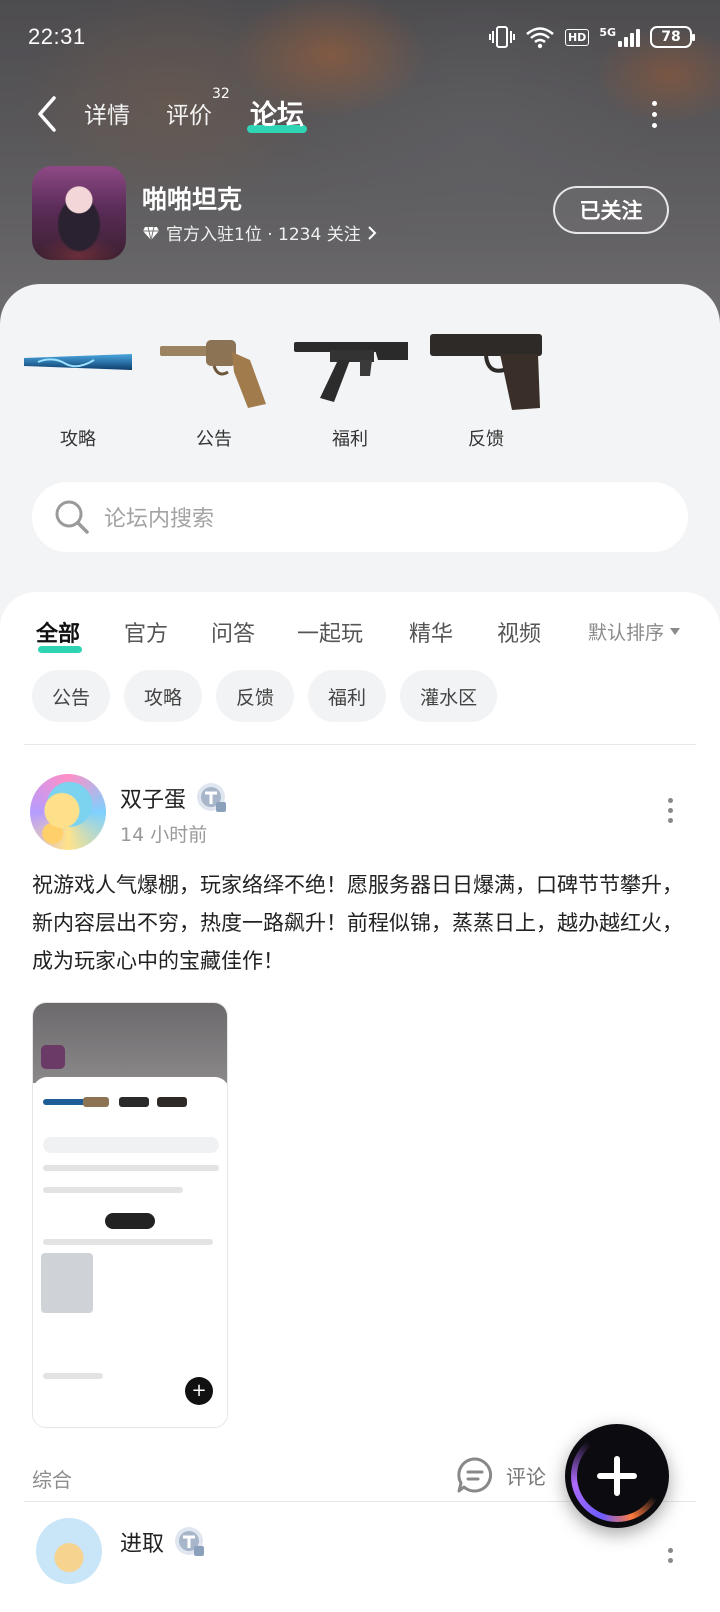 The image size is (720, 1612). Describe the element at coordinates (214, 439) in the screenshot. I see `quick-link-label: 公告` at that location.